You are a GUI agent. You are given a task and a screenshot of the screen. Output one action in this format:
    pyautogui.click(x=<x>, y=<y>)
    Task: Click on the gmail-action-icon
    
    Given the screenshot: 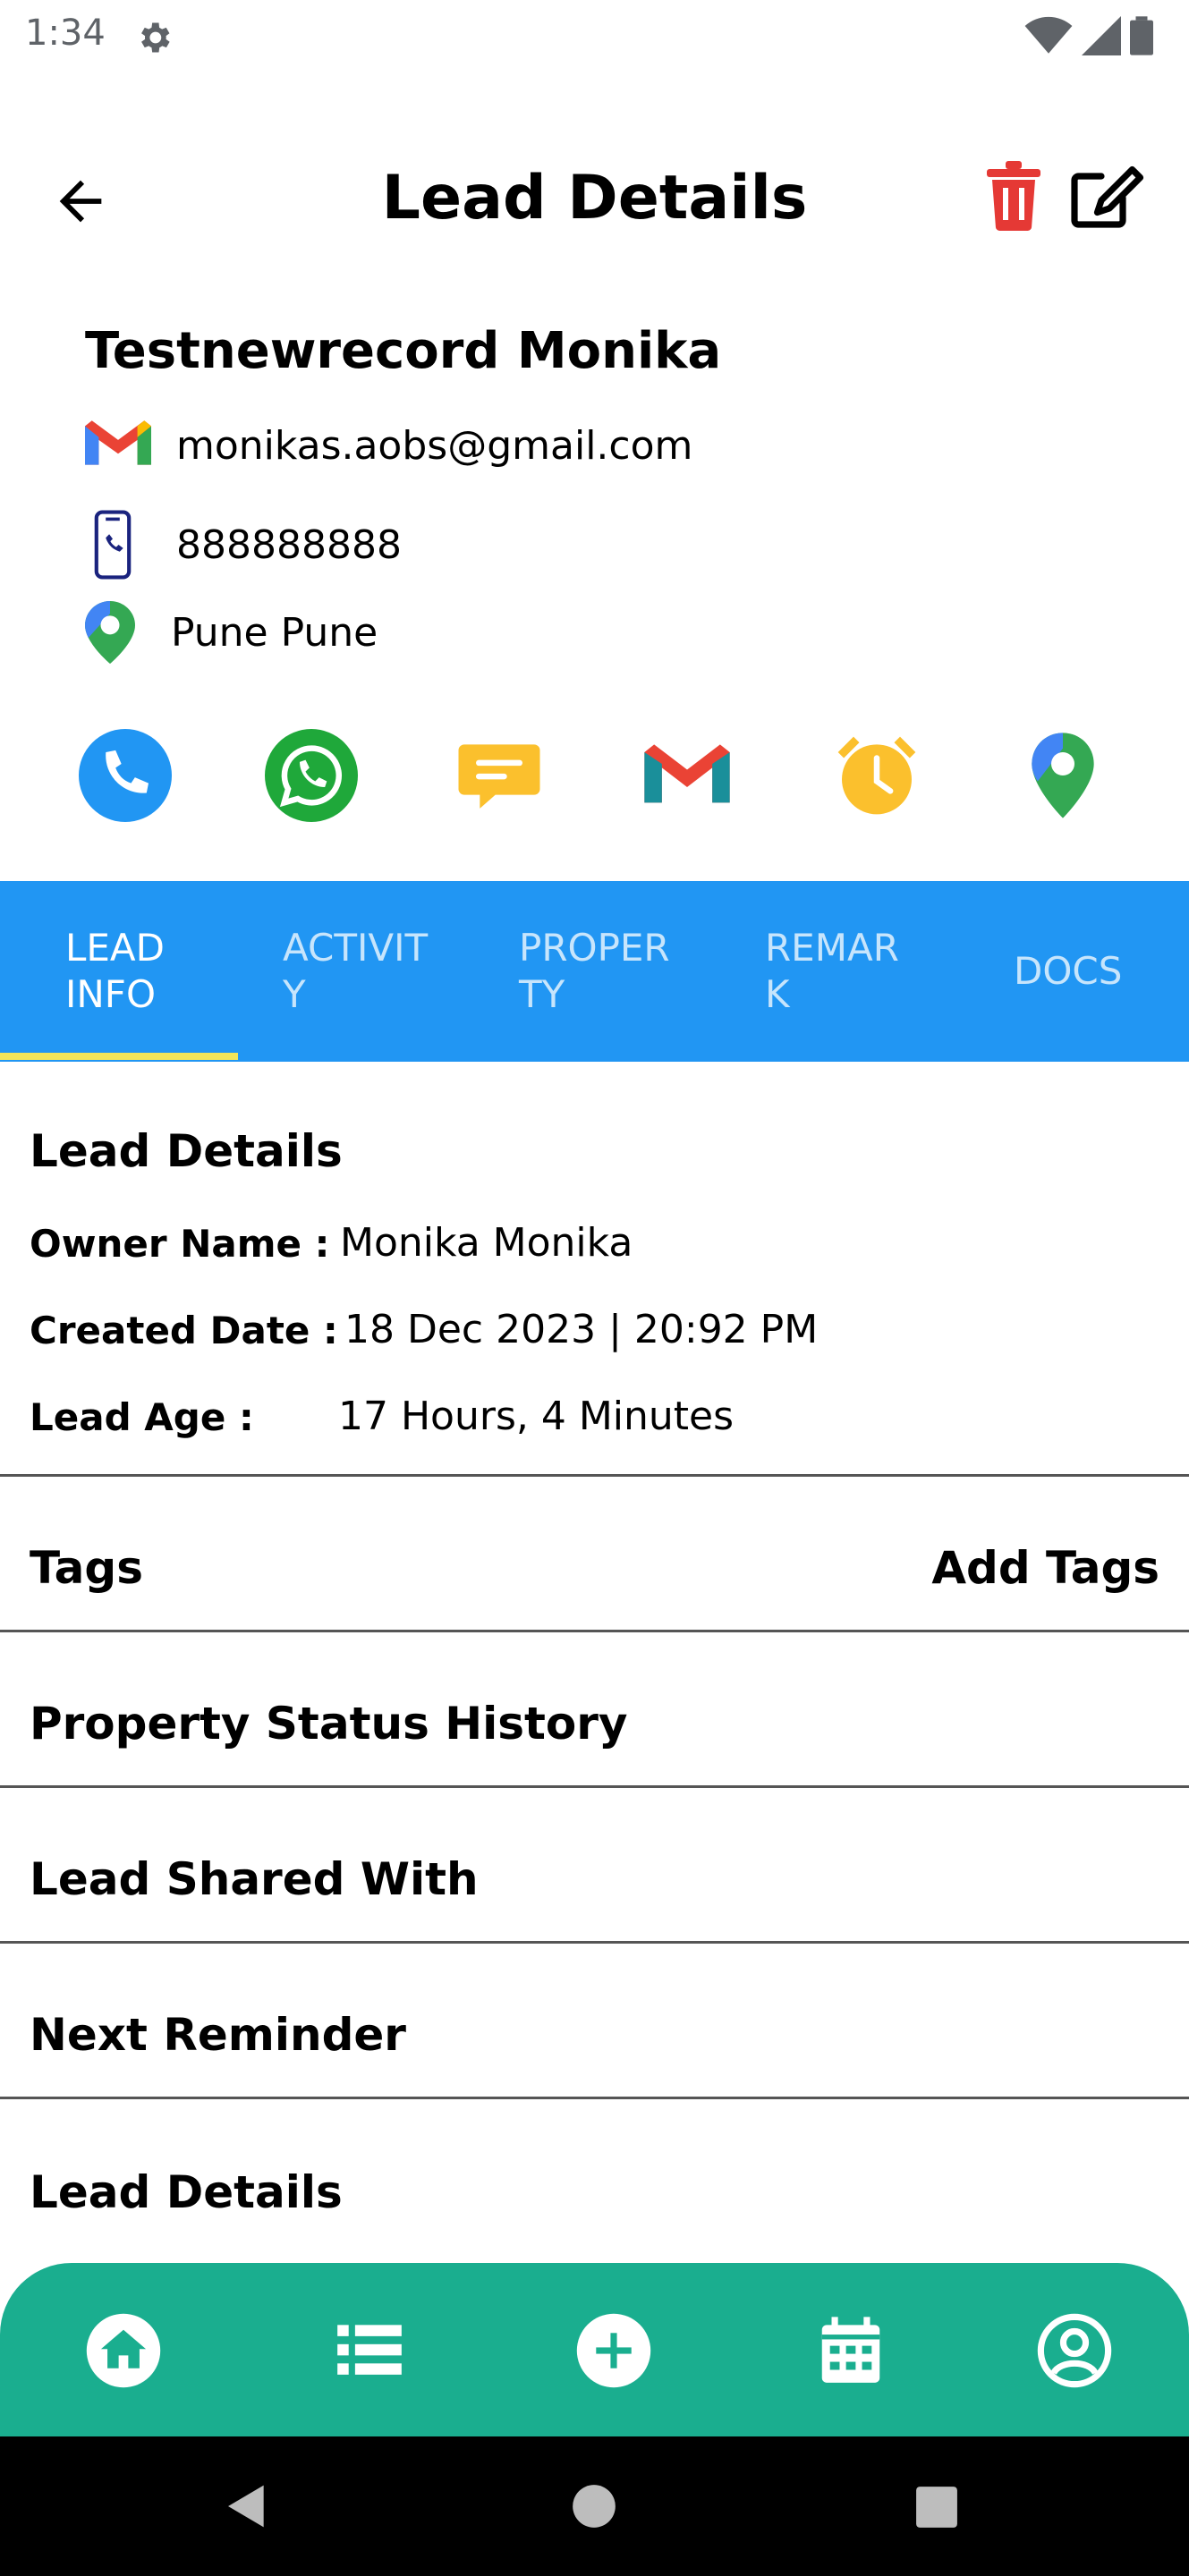 What is the action you would take?
    pyautogui.click(x=687, y=775)
    